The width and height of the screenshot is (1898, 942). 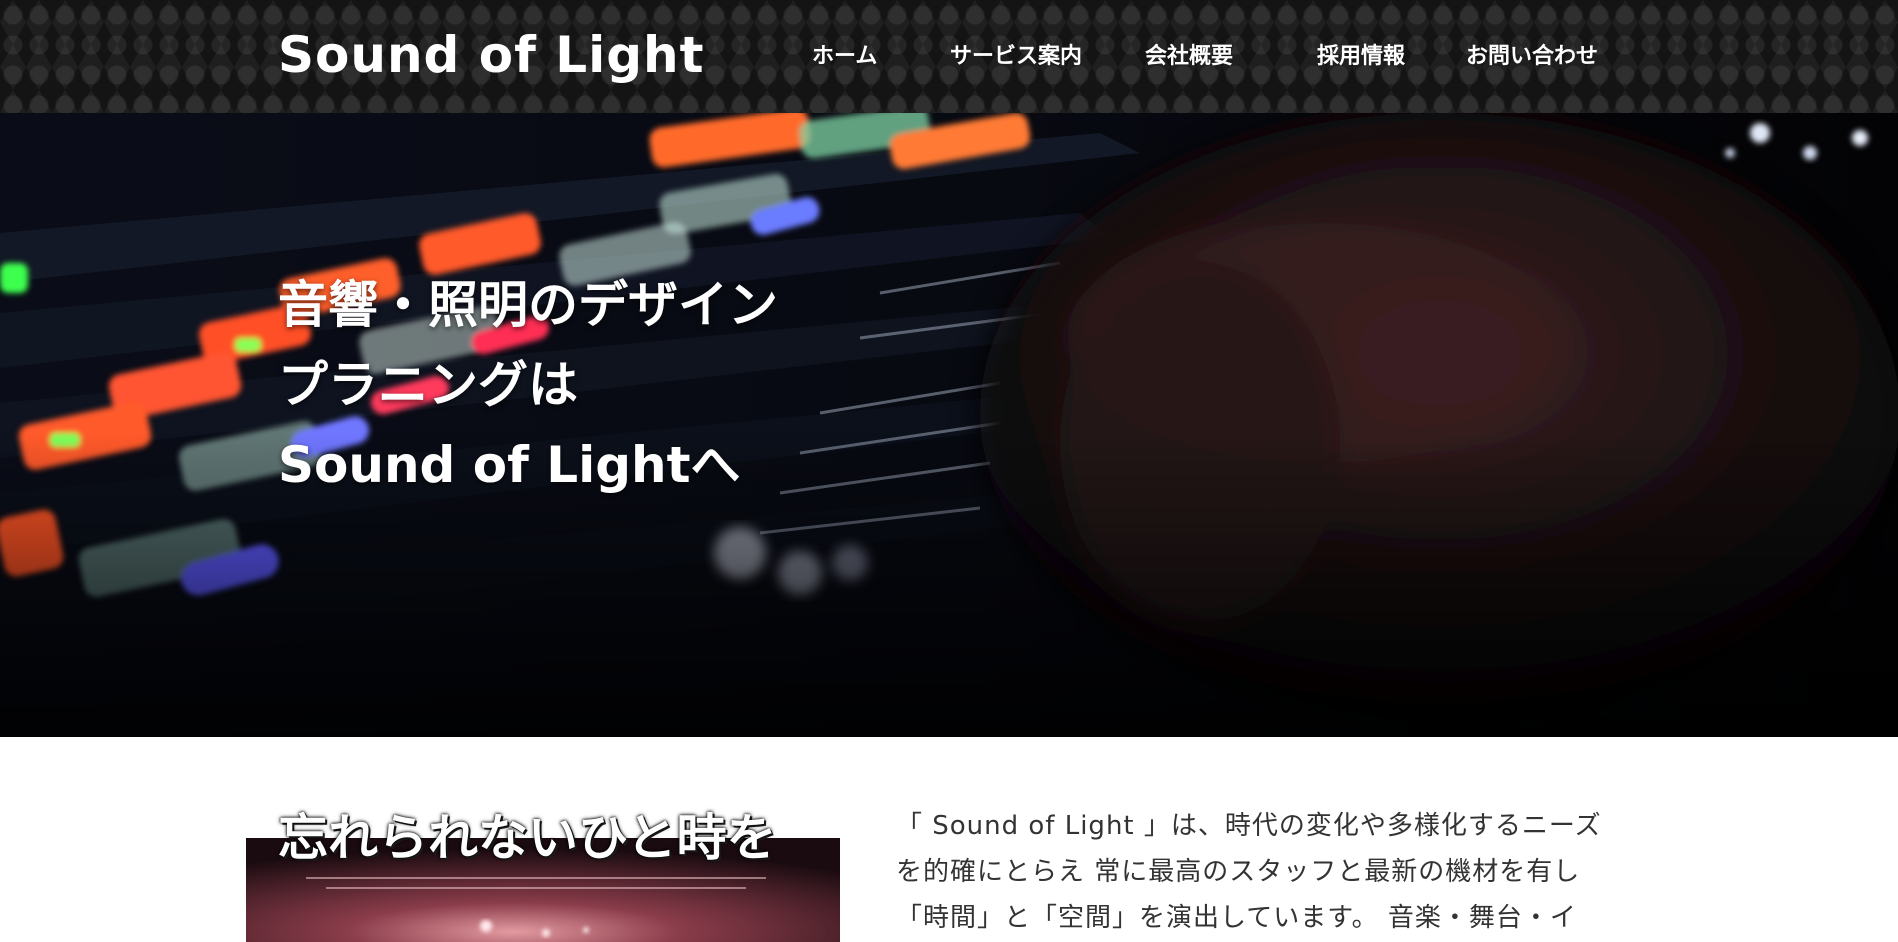 What do you see at coordinates (1361, 57) in the screenshot?
I see `nav-careers: 採用情報` at bounding box center [1361, 57].